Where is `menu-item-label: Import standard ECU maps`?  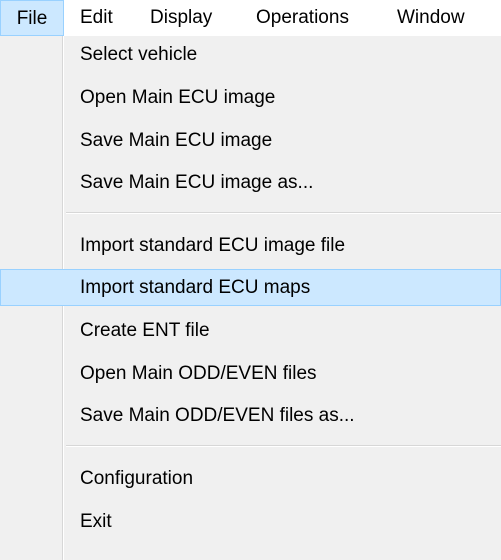
menu-item-label: Import standard ECU maps is located at coordinates (195, 287).